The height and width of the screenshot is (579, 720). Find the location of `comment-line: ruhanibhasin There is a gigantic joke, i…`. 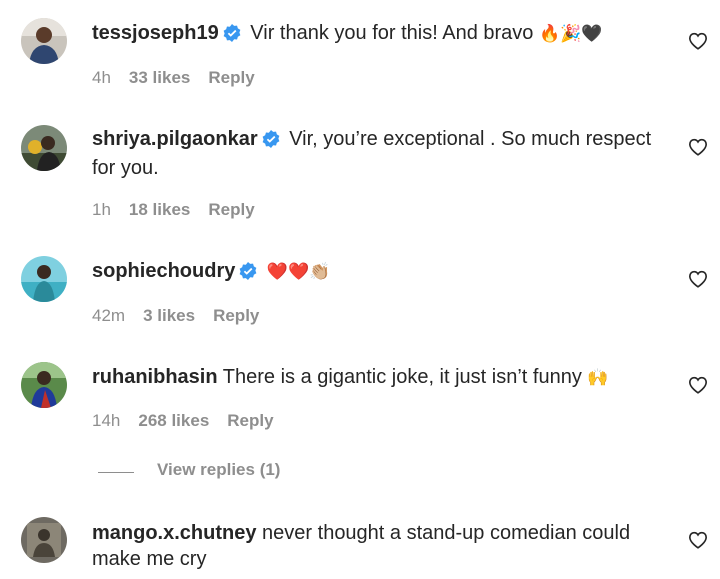

comment-line: ruhanibhasin There is a gigantic joke, i… is located at coordinates (372, 377).